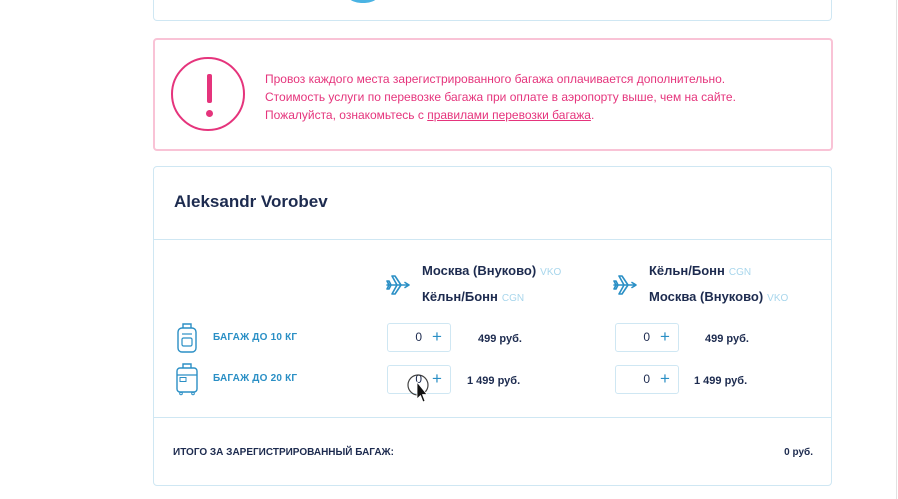 Image resolution: width=898 pixels, height=499 pixels. Describe the element at coordinates (208, 94) in the screenshot. I see `exclamation-icon` at that location.